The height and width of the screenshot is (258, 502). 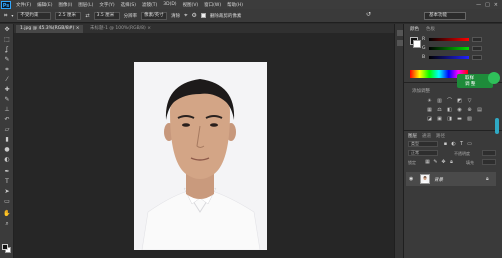 What do you see at coordinates (154, 15) in the screenshot?
I see `resolution-unit-select: 像素/英寸` at bounding box center [154, 15].